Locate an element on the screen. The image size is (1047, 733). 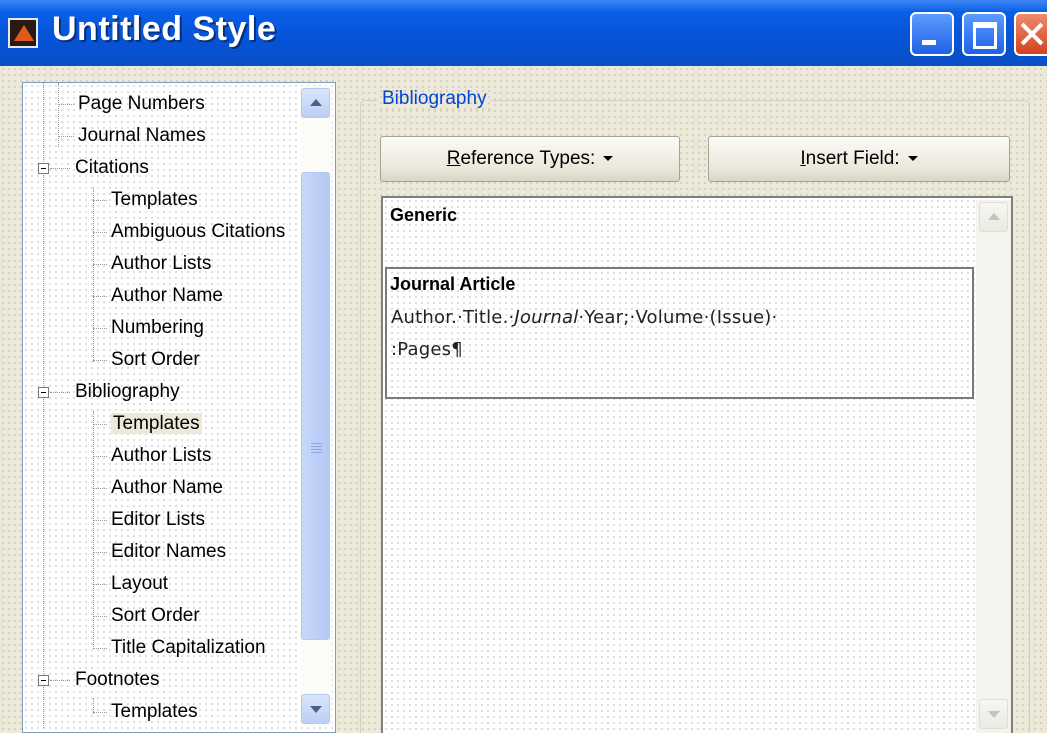
tree-item-label: Editor Lists is located at coordinates (158, 519).